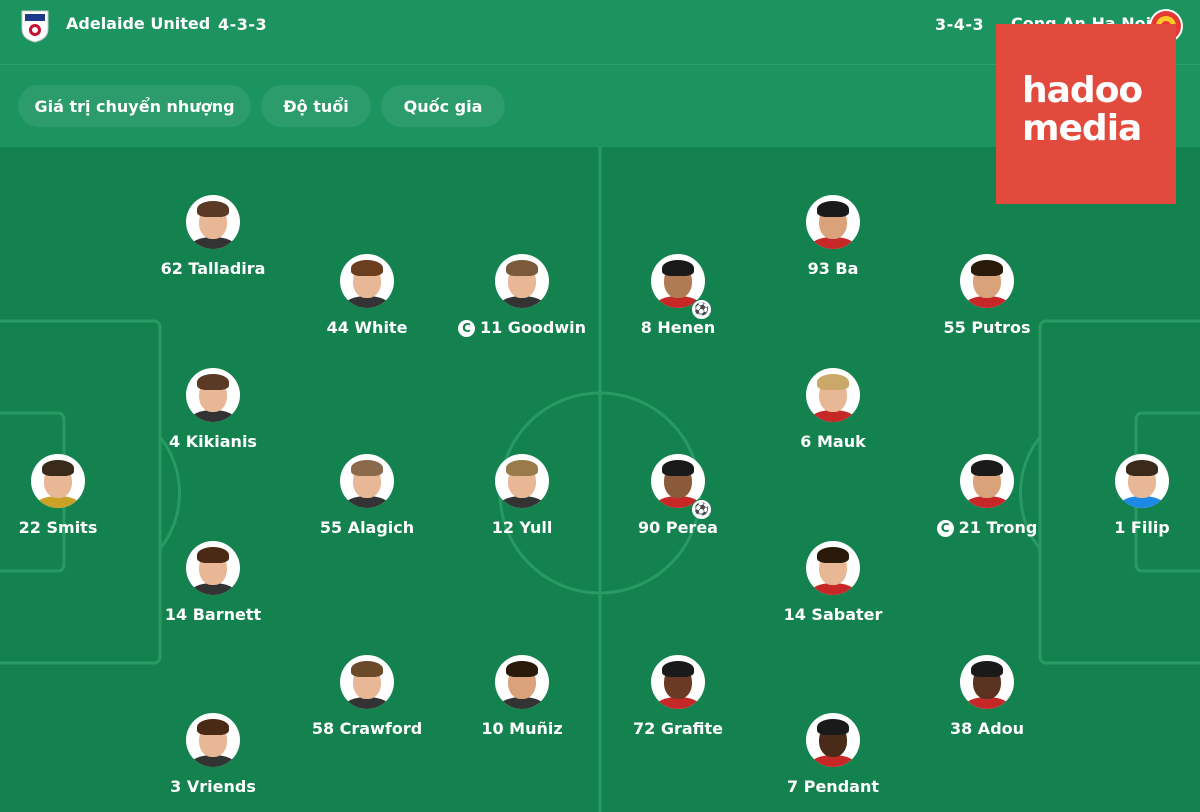  I want to click on player-adou: 38 Adou, so click(987, 696).